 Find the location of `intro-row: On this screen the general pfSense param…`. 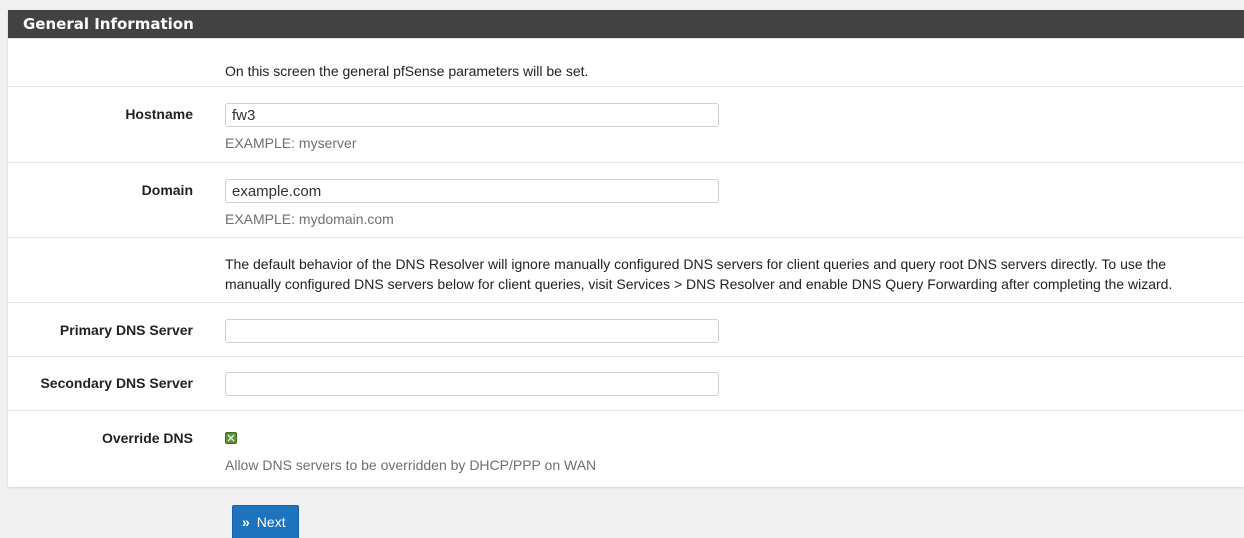

intro-row: On this screen the general pfSense param… is located at coordinates (626, 62).